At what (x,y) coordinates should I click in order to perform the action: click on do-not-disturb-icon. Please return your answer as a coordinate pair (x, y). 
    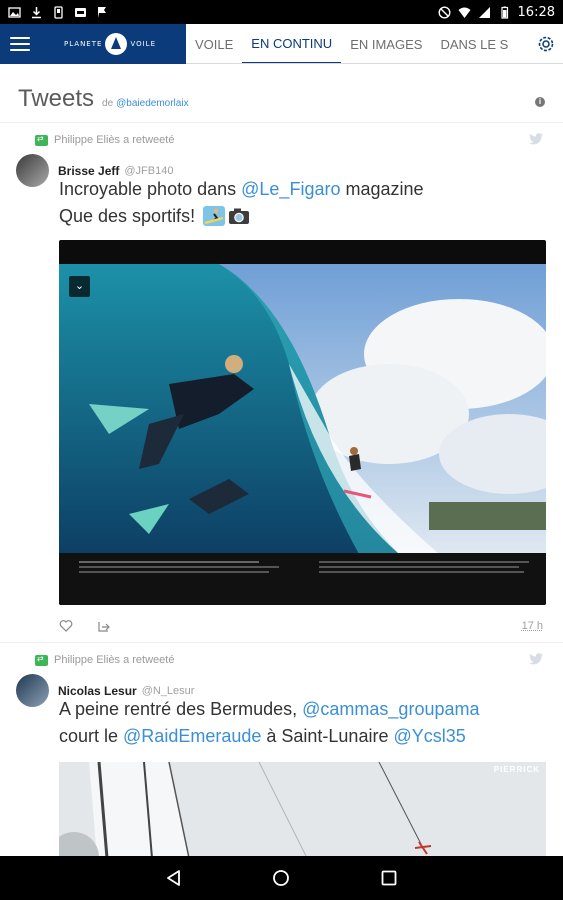
    Looking at the image, I should click on (444, 12).